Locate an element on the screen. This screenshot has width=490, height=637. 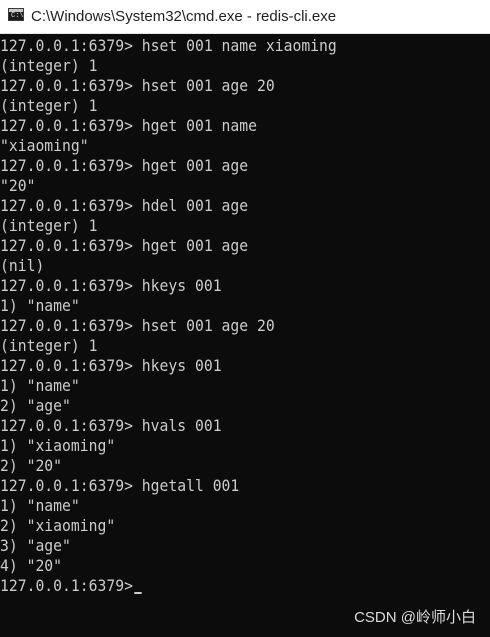
console-line: 3) "age" is located at coordinates (35, 545).